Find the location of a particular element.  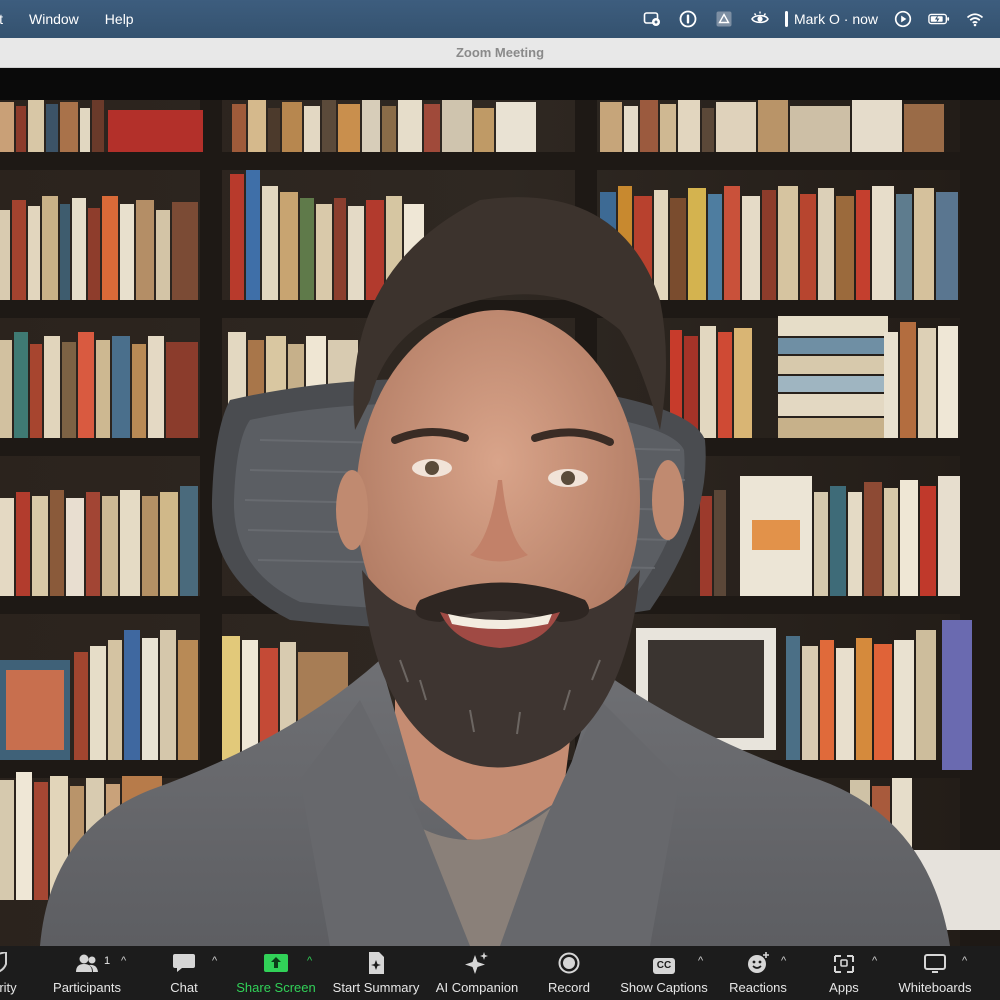

participants-caret: ^ is located at coordinates (123, 961).